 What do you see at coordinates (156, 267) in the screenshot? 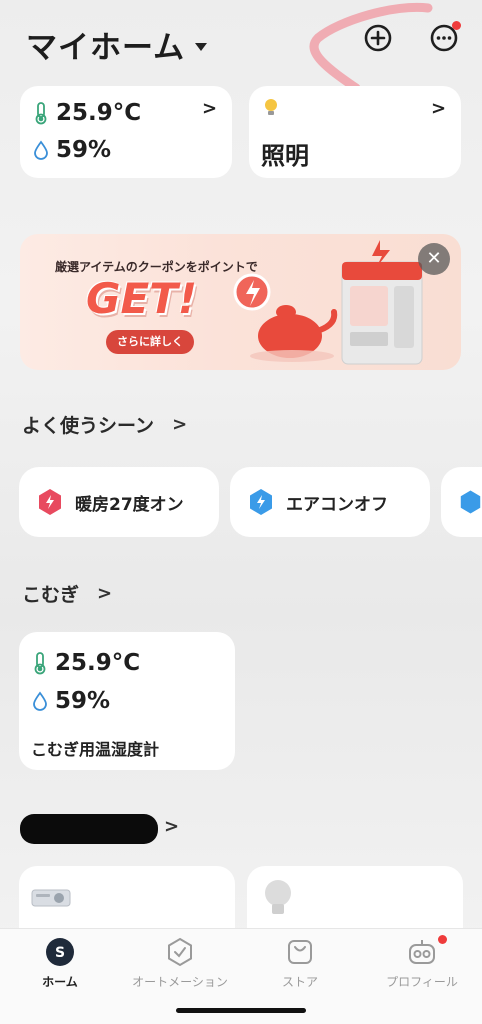
I see `banner-text: 厳選アイテムのクーポンをポイントで` at bounding box center [156, 267].